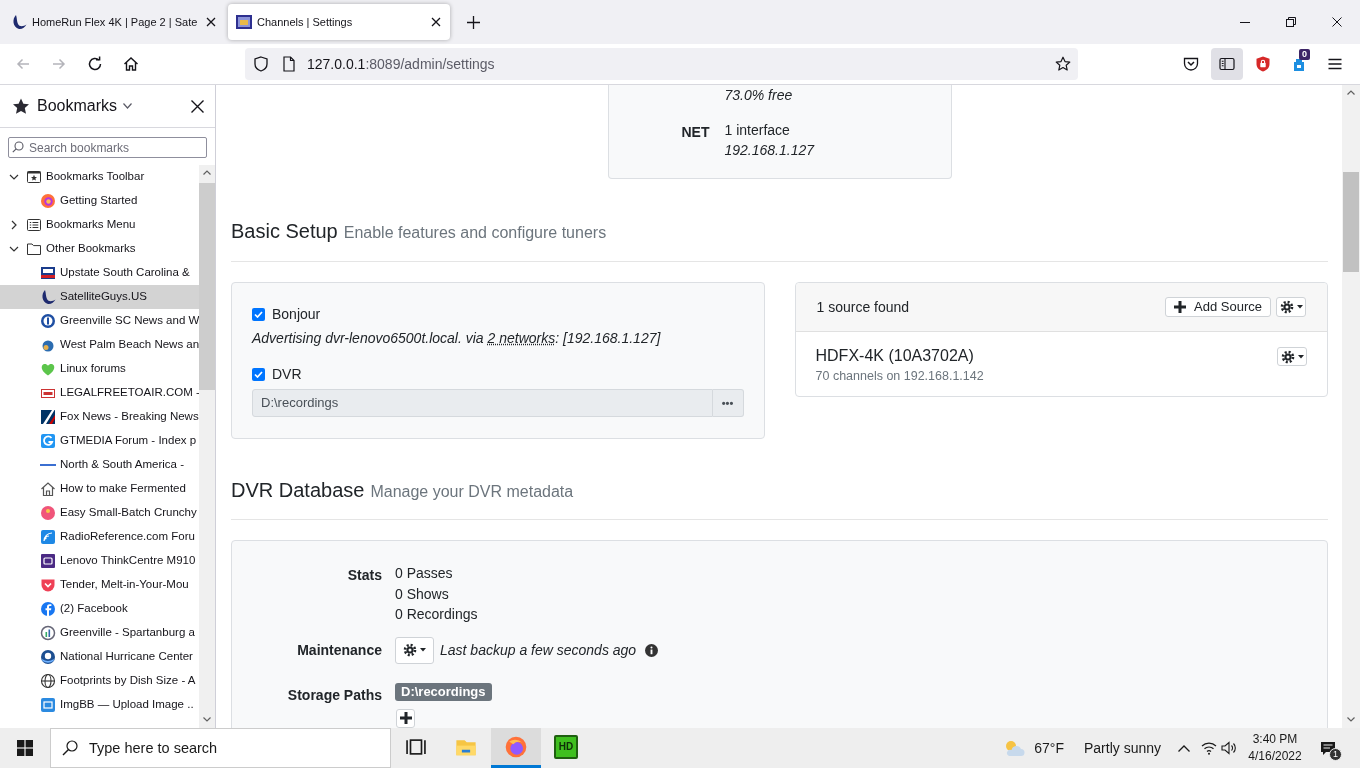 This screenshot has width=1360, height=768. I want to click on extension-button: 0, so click(1299, 64).